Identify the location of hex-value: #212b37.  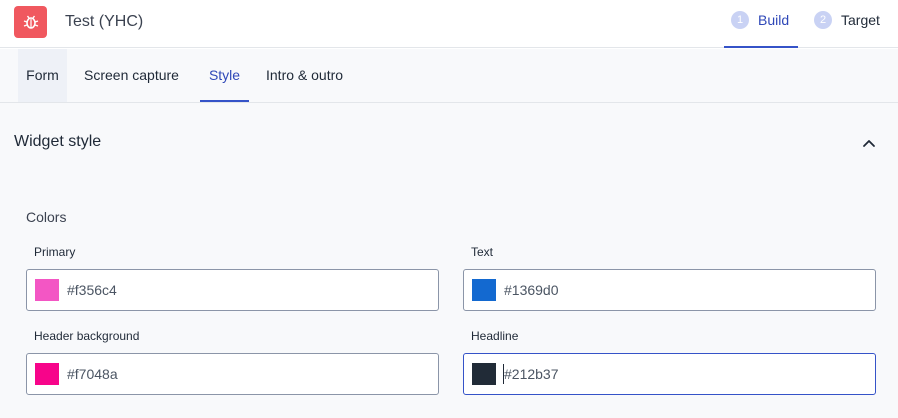
(531, 374).